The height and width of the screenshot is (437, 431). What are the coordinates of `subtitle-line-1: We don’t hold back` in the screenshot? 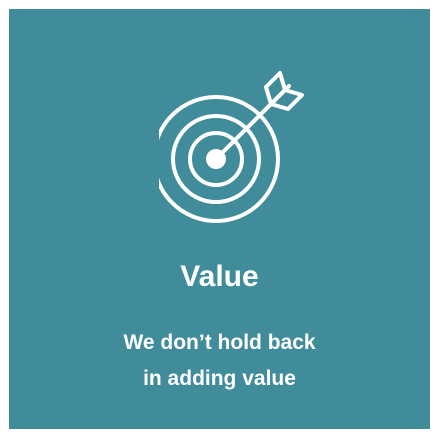 It's located at (219, 342).